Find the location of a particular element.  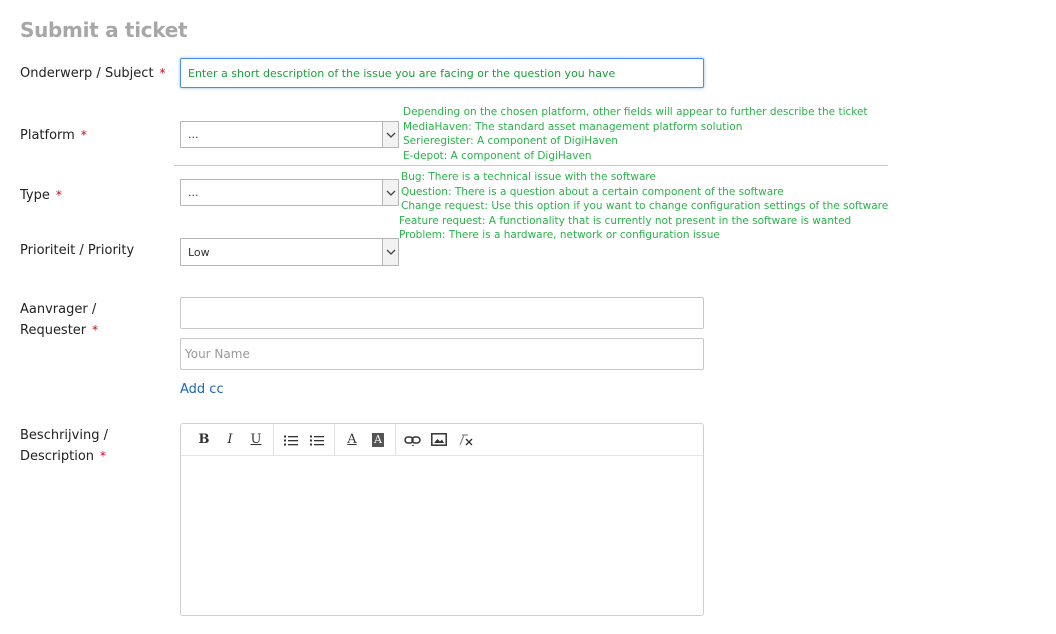

image-button is located at coordinates (439, 440).